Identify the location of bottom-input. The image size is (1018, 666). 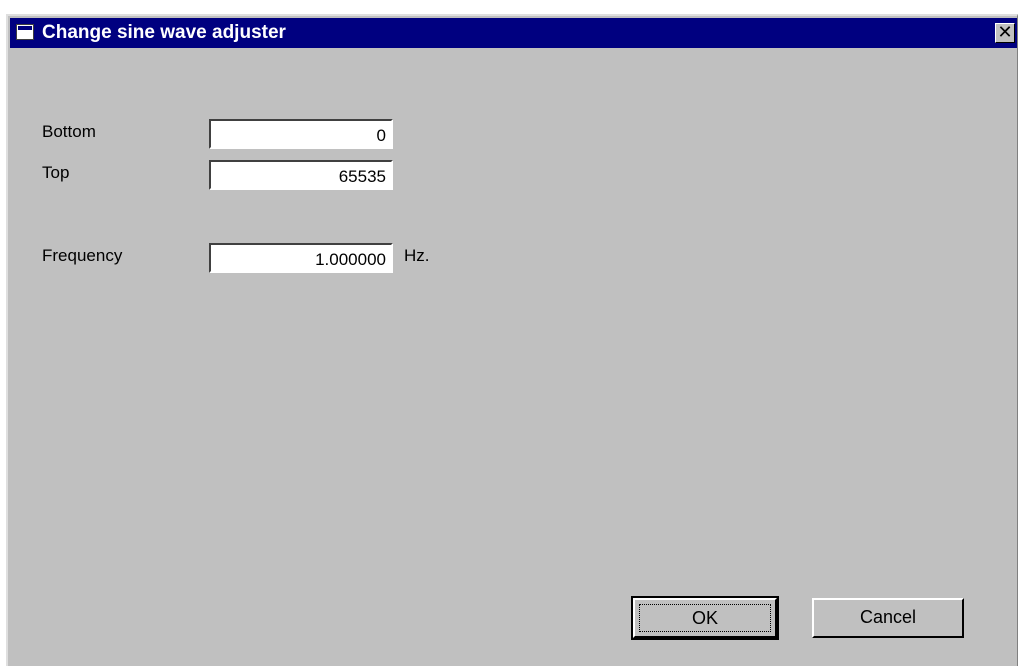
(301, 134).